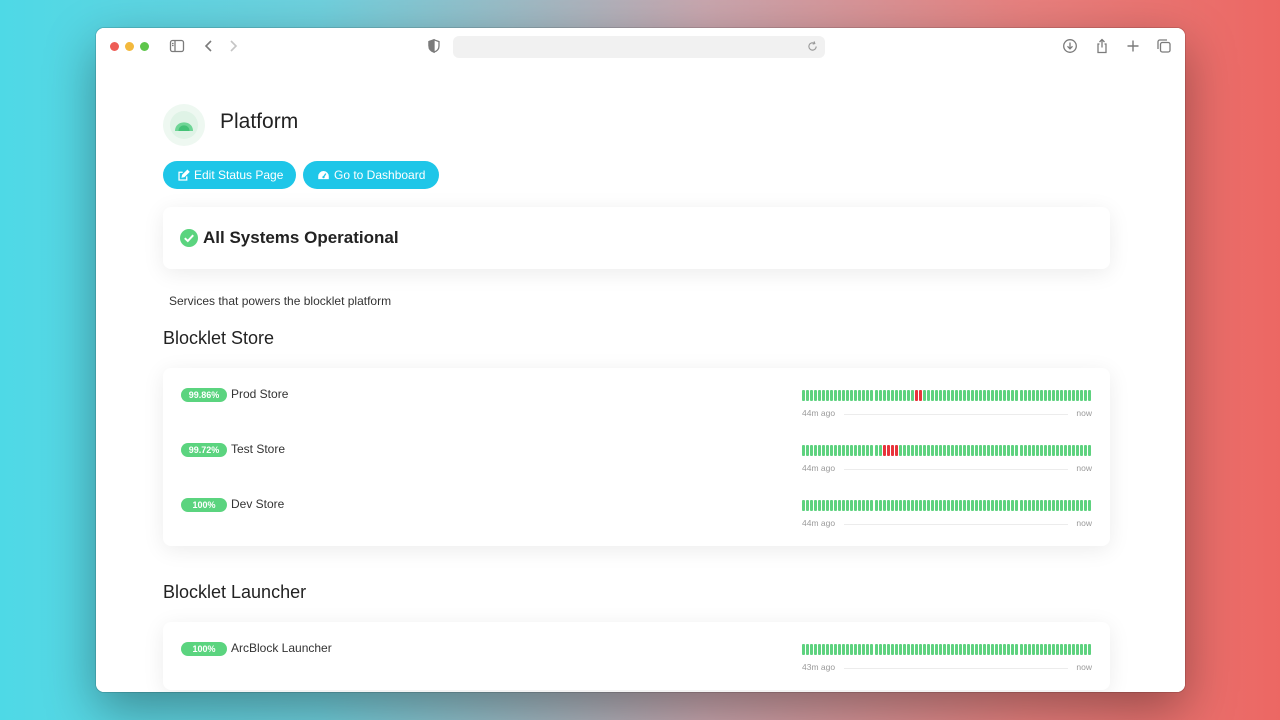 This screenshot has height=720, width=1280. I want to click on go-to-dashboard-button: Go to Dashboard, so click(371, 175).